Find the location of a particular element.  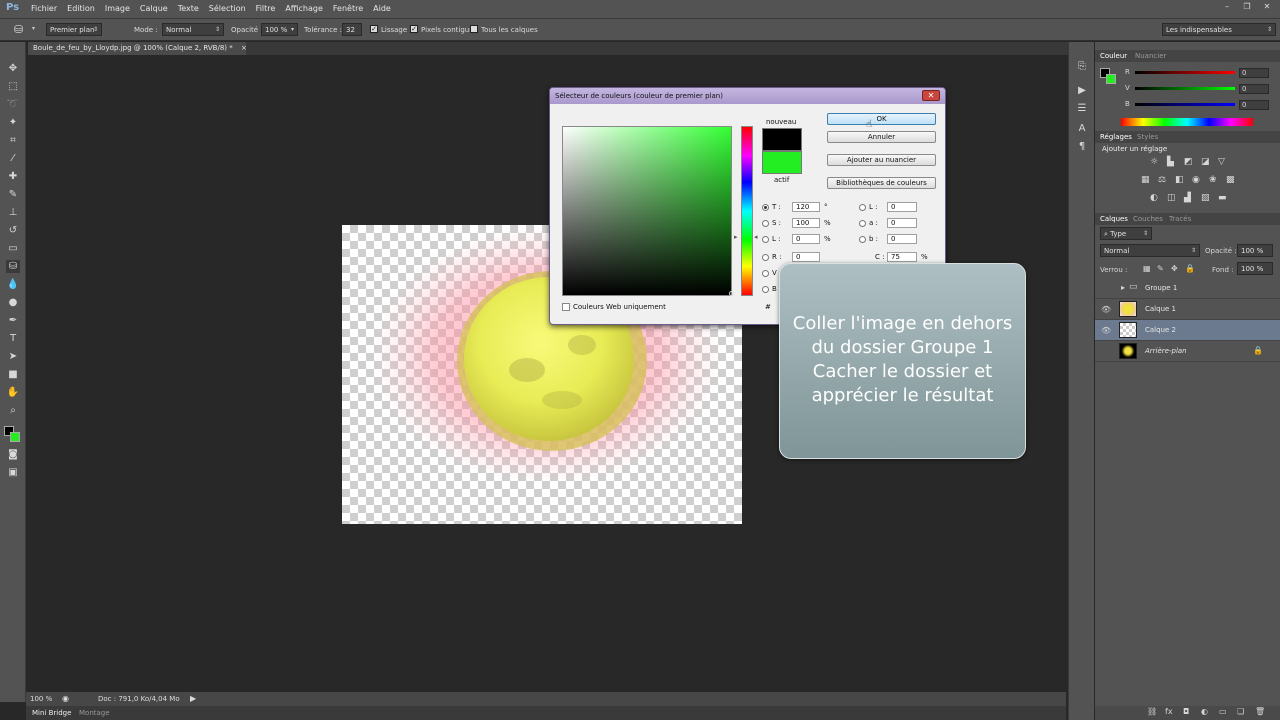

blur-tool-icon: 💧 is located at coordinates (13, 284).